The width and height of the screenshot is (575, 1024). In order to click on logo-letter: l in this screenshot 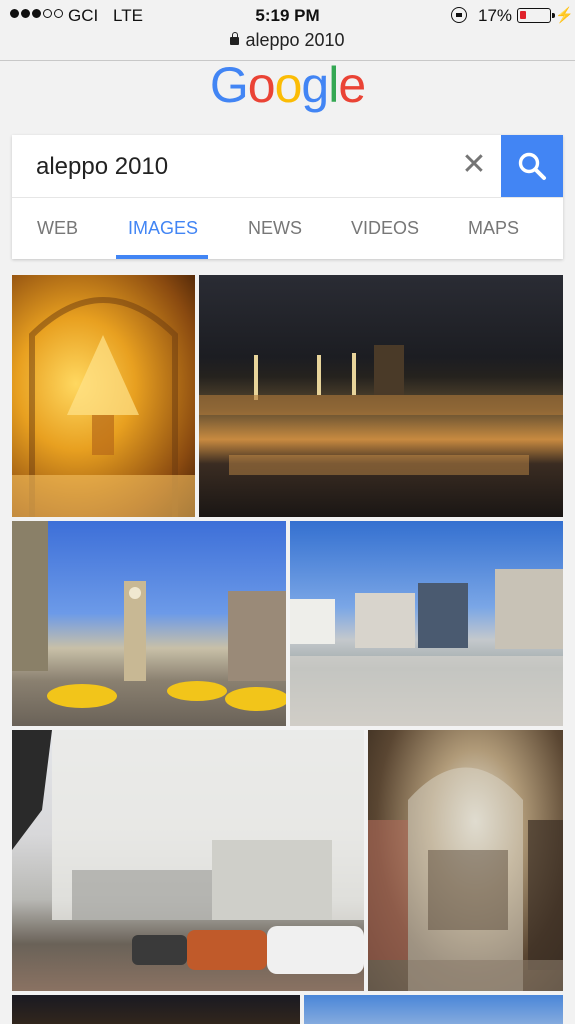, I will do `click(333, 85)`.